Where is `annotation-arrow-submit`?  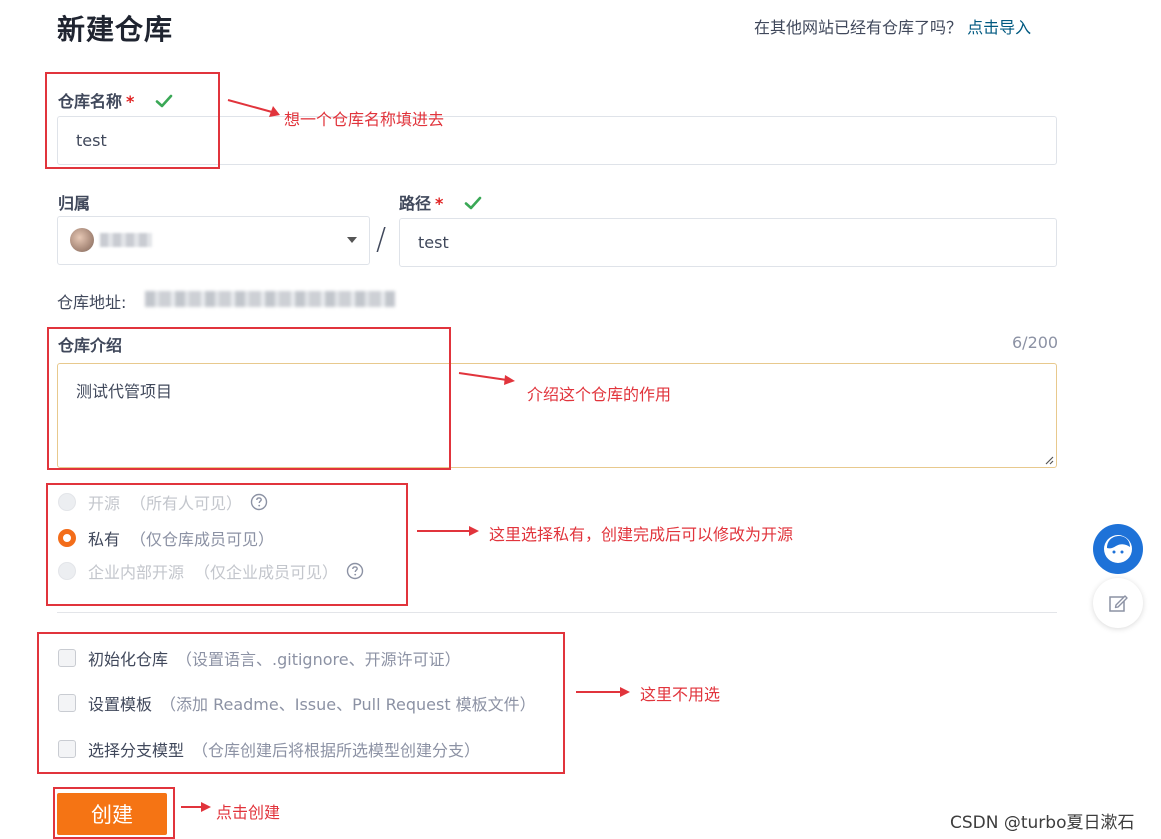
annotation-arrow-submit is located at coordinates (196, 807).